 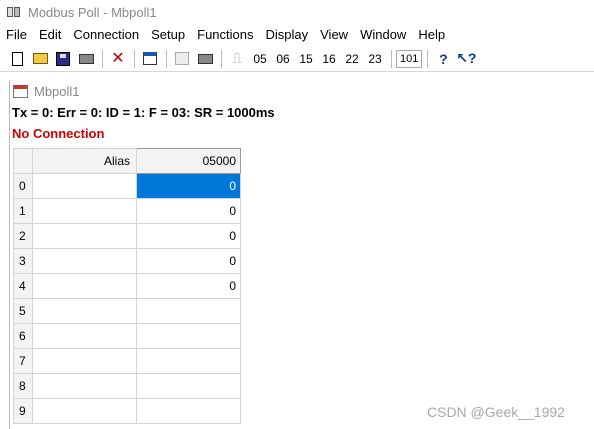 What do you see at coordinates (20, 91) in the screenshot?
I see `document-window-icon` at bounding box center [20, 91].